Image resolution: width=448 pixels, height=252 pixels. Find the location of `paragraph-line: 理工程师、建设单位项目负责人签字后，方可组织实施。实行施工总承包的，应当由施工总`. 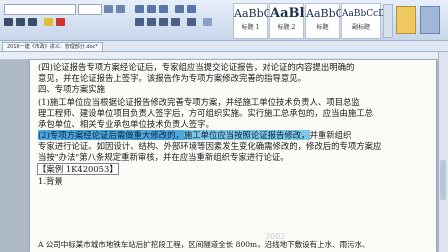

paragraph-line: 理工程师、建设单位项目负责人签字后，方可组织实施。实行施工总承包的，应当由施工总 is located at coordinates (205, 113).